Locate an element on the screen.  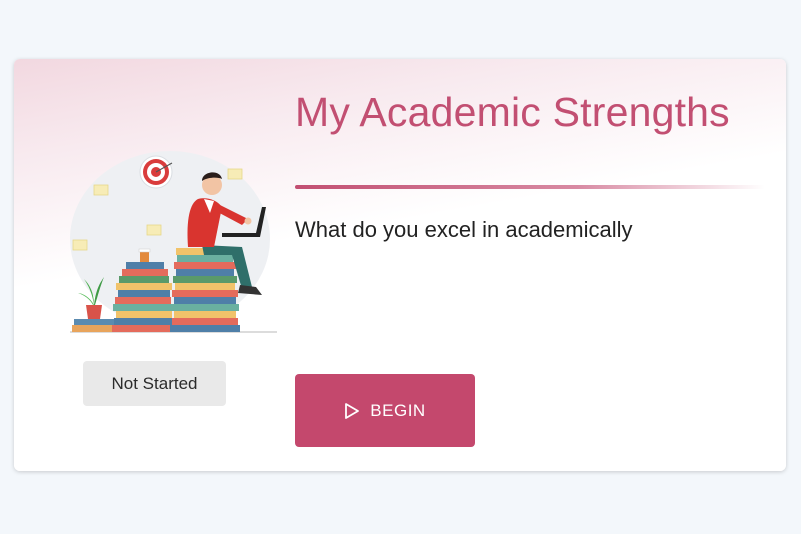
status-badge: Not Started is located at coordinates (154, 383).